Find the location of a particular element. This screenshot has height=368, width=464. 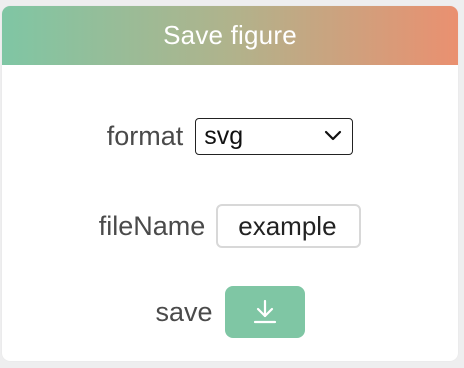

filename-input: example is located at coordinates (289, 226).